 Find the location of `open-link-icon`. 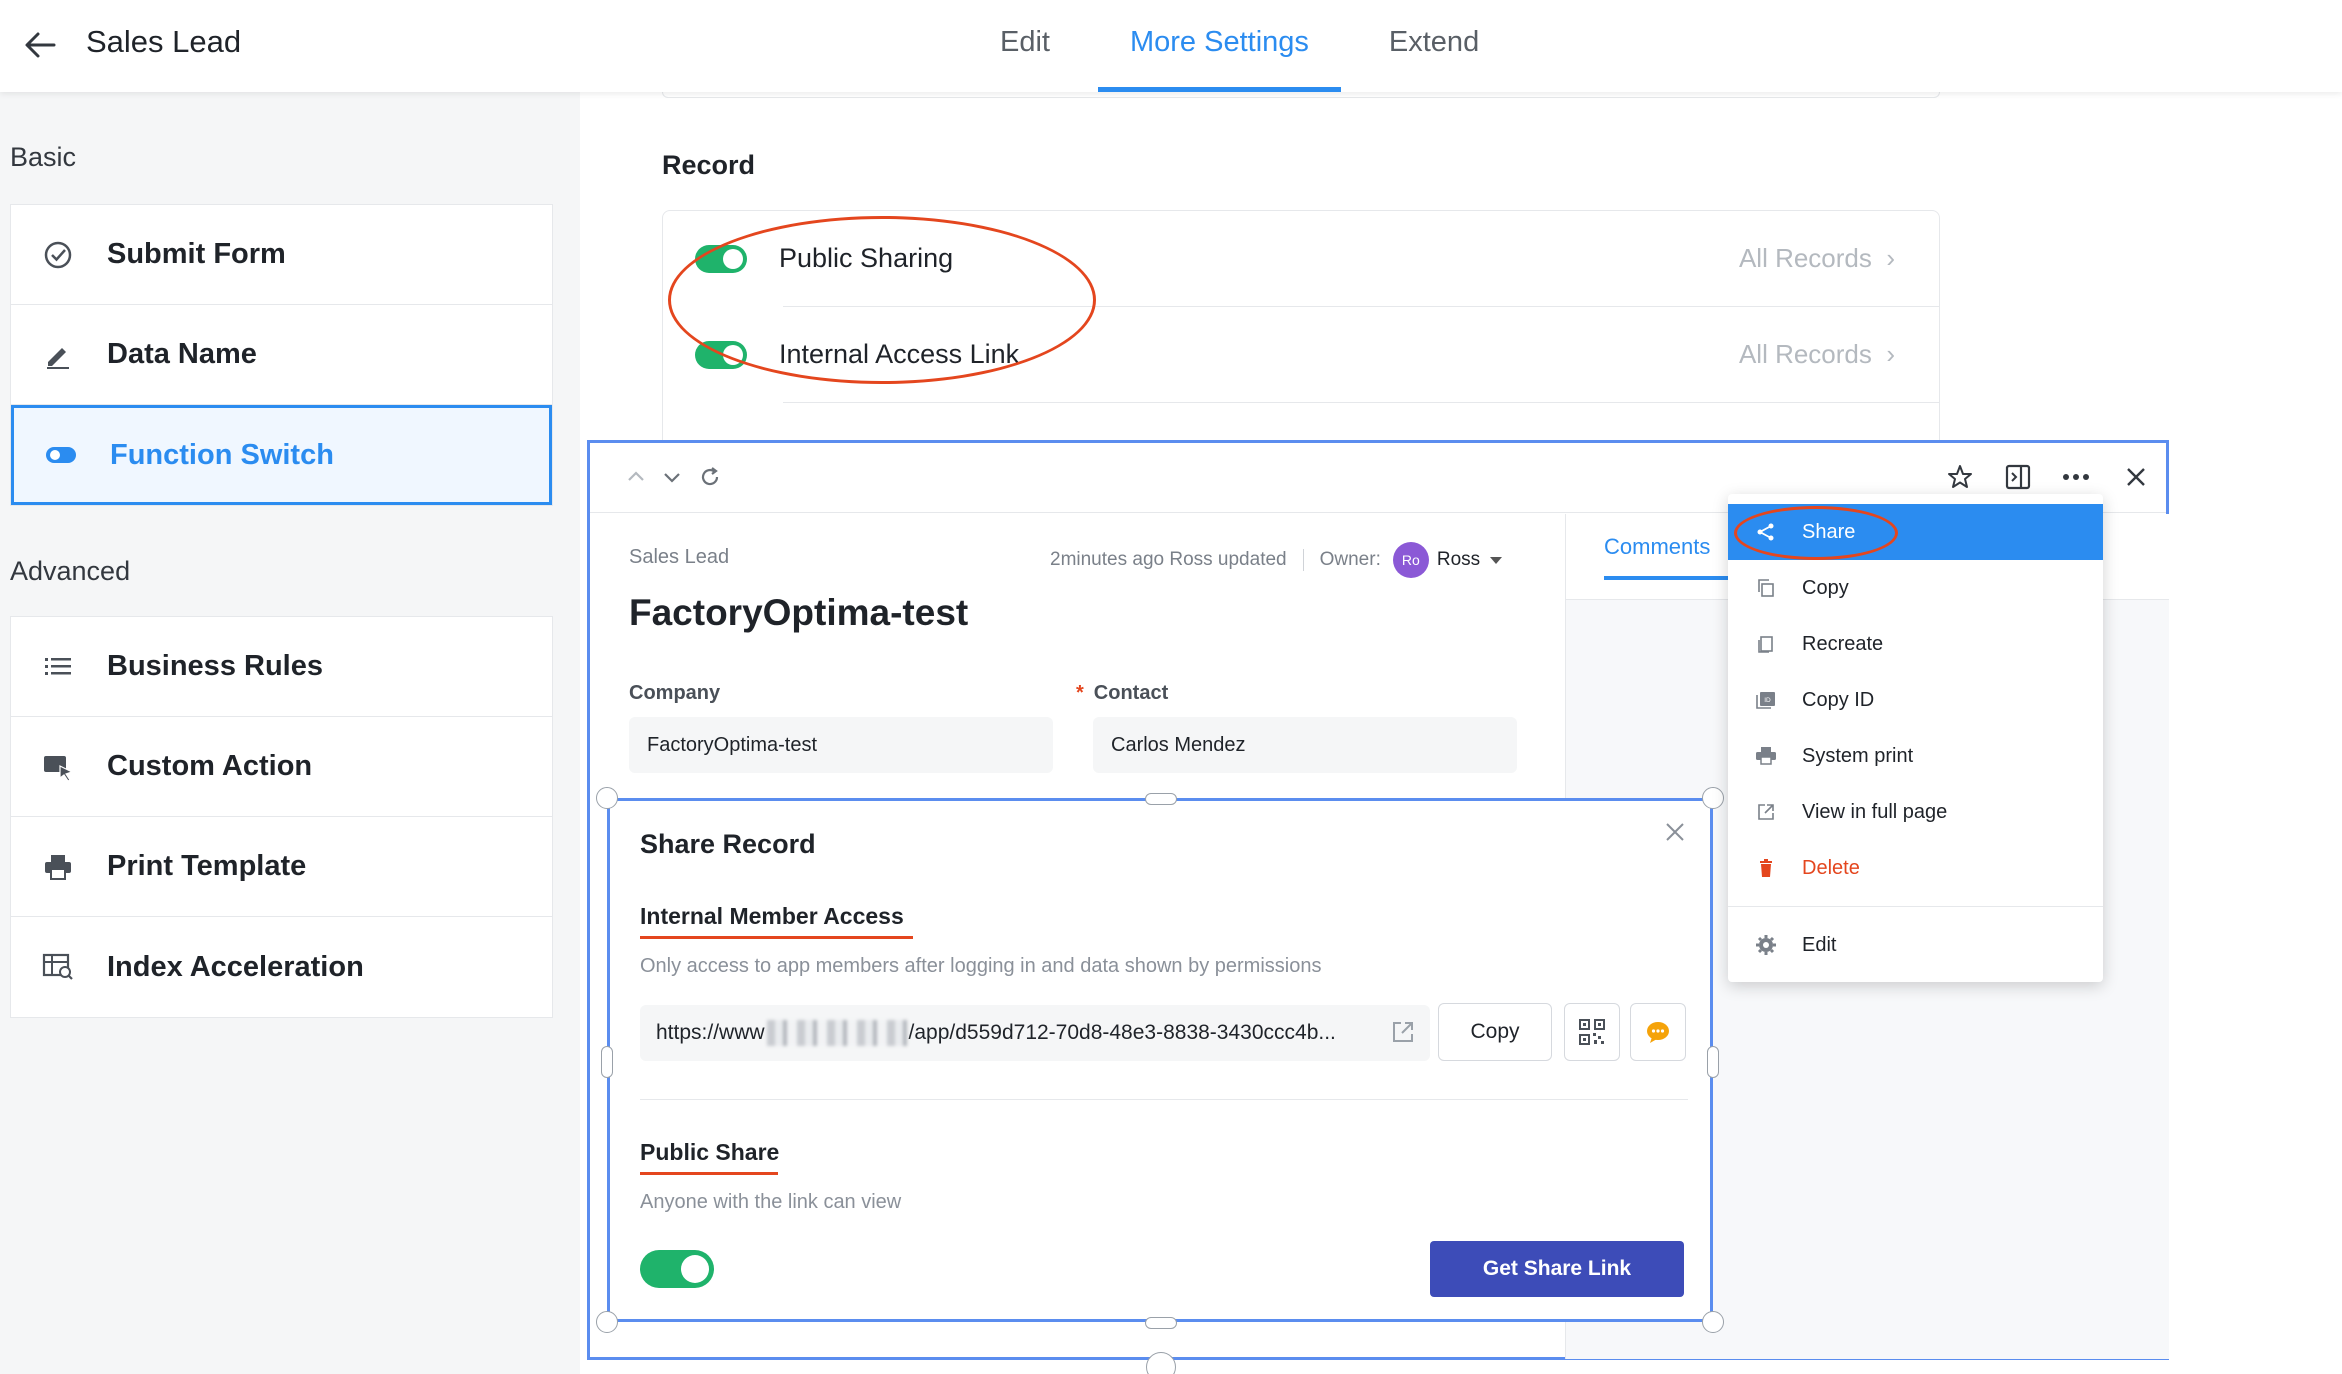

open-link-icon is located at coordinates (1404, 1033).